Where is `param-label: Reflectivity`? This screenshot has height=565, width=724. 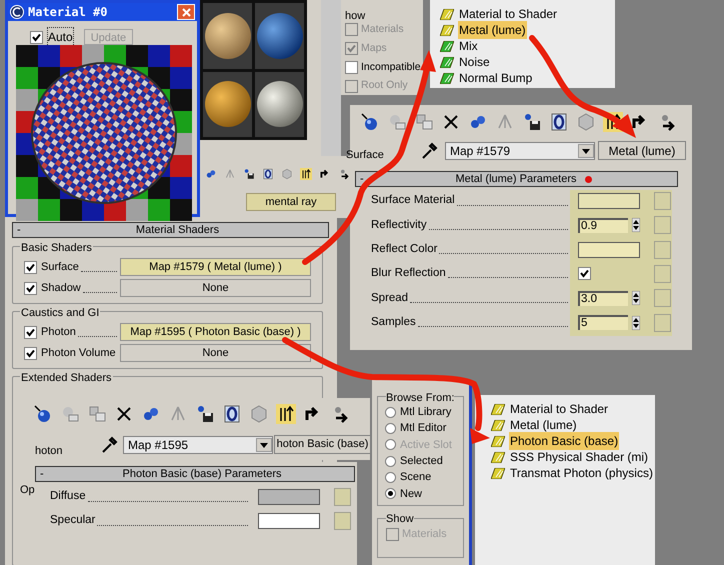 param-label: Reflectivity is located at coordinates (399, 225).